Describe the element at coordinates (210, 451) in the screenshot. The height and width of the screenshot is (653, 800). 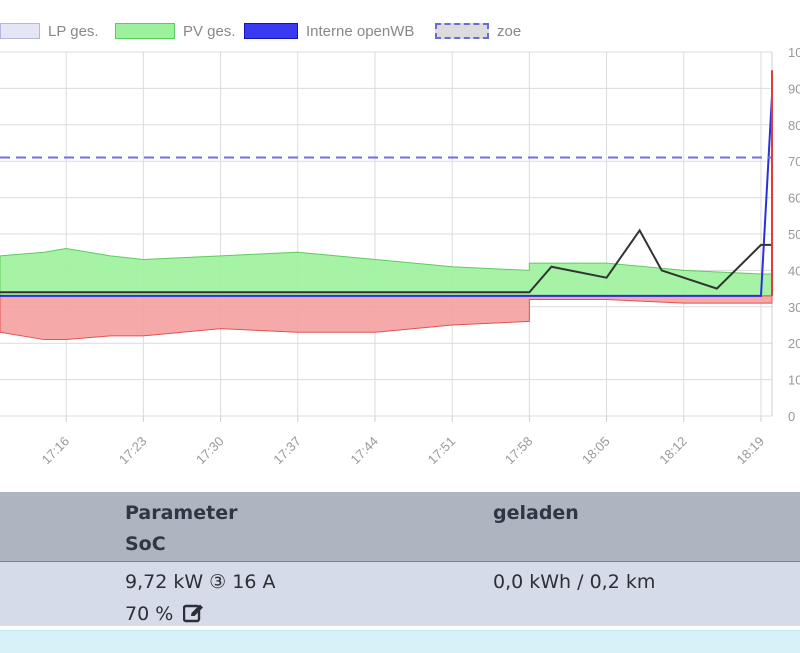
I see `x-tick-label: 17:30` at that location.